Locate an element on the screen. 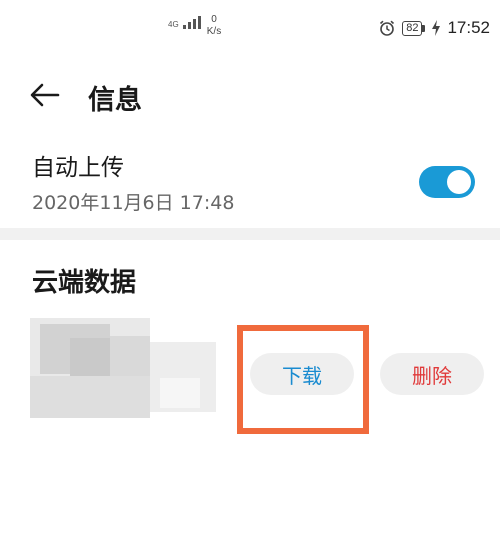 Image resolution: width=500 pixels, height=552 pixels. back-button is located at coordinates (45, 95).